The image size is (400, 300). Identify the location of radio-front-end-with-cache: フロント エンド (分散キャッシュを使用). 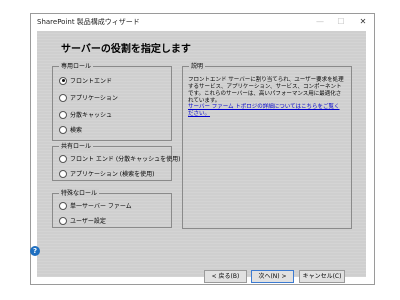
(120, 158).